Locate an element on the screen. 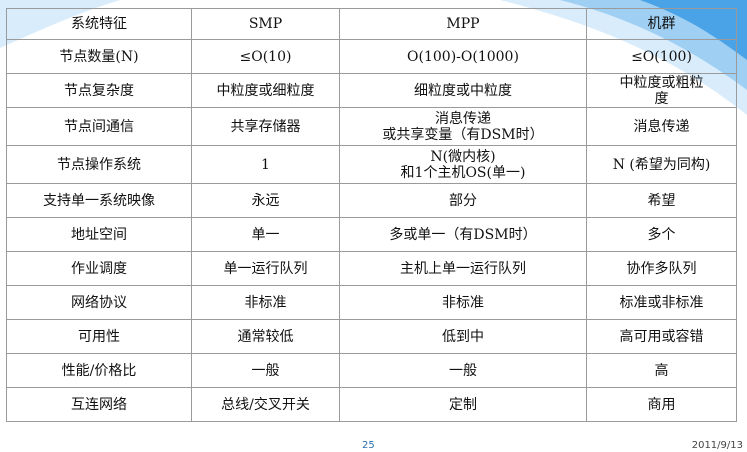 This screenshot has height=452, width=747. table-row: 支持单一系统映像 永远 部分 希望 is located at coordinates (371, 200).